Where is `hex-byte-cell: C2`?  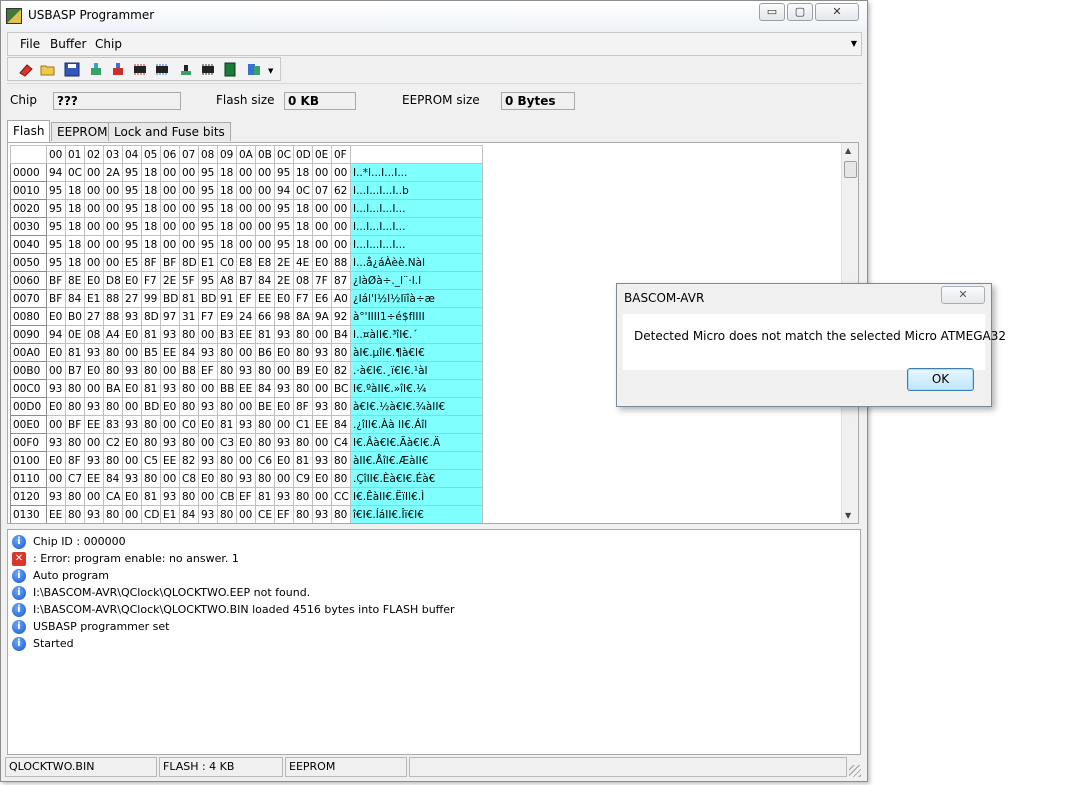
hex-byte-cell: C2 is located at coordinates (113, 442).